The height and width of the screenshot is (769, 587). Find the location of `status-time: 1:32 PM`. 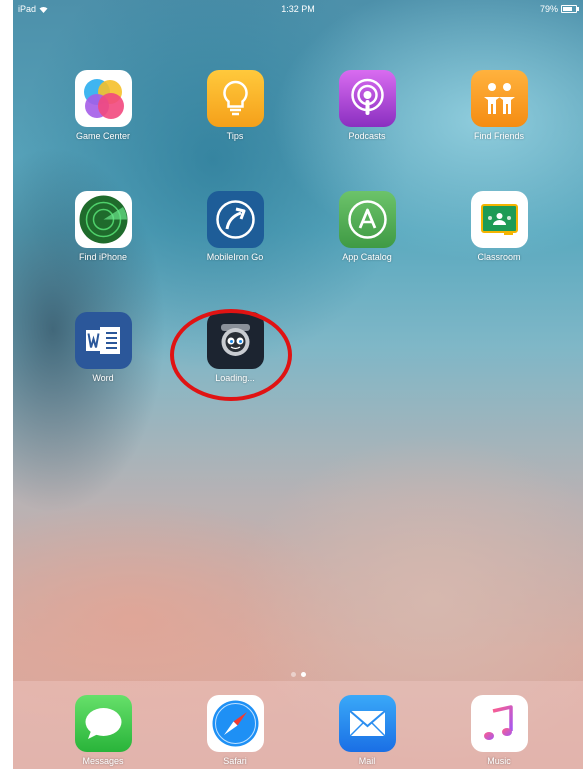

status-time: 1:32 PM is located at coordinates (298, 9).